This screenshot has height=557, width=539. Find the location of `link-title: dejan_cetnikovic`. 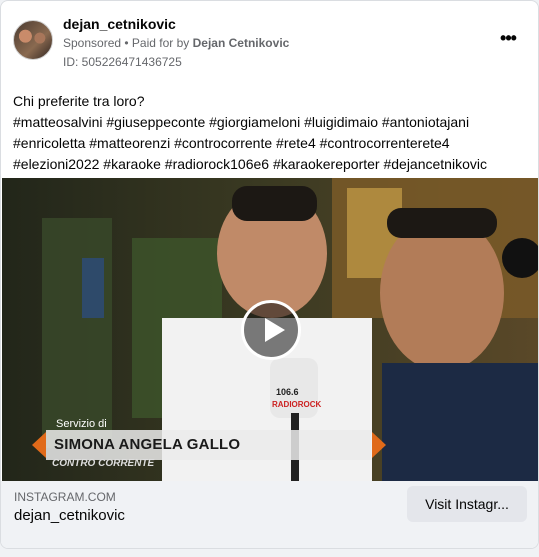

link-title: dejan_cetnikovic is located at coordinates (69, 515).